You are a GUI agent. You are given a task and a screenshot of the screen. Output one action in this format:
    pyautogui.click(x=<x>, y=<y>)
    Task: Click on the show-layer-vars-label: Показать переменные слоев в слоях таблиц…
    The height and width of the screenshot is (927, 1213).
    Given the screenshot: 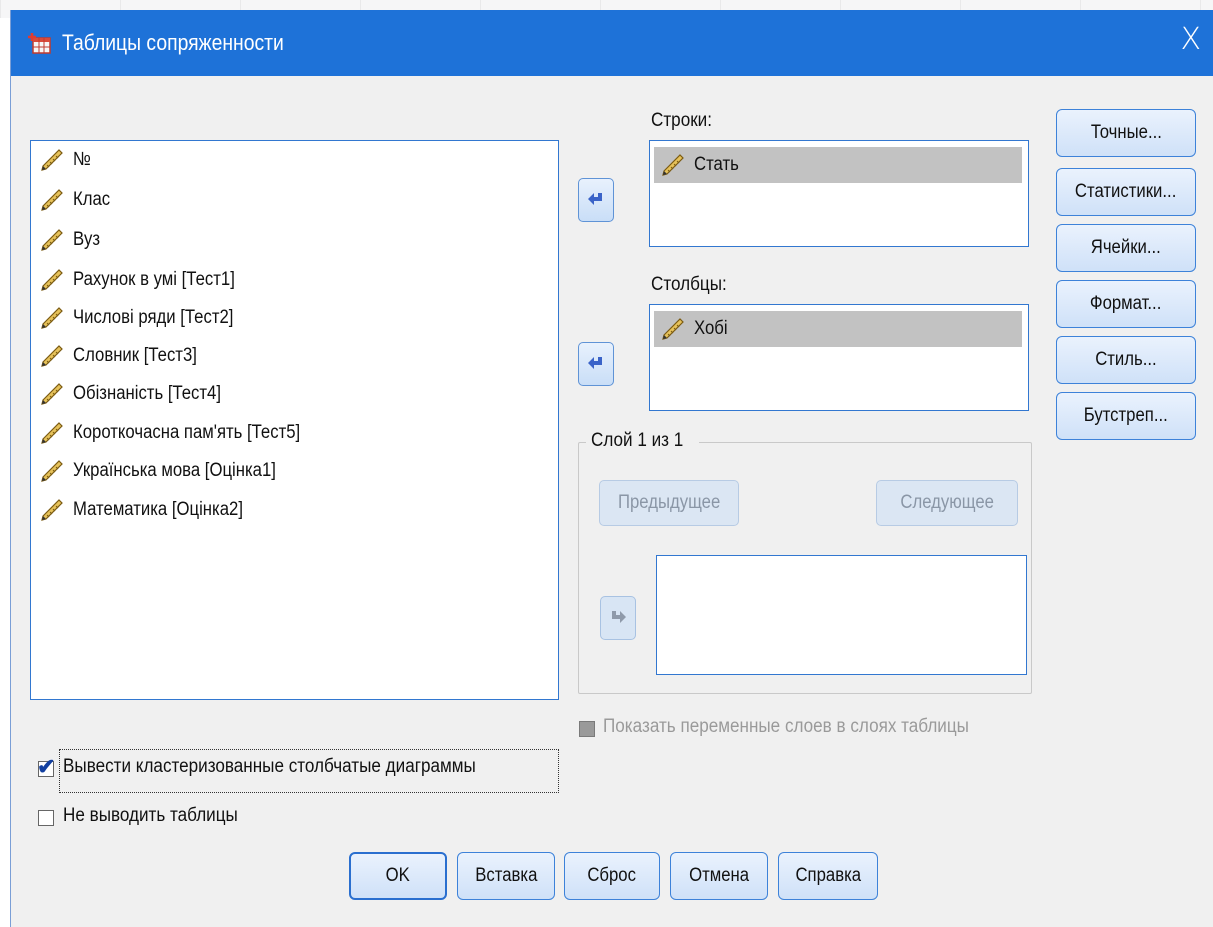 What is the action you would take?
    pyautogui.click(x=786, y=726)
    